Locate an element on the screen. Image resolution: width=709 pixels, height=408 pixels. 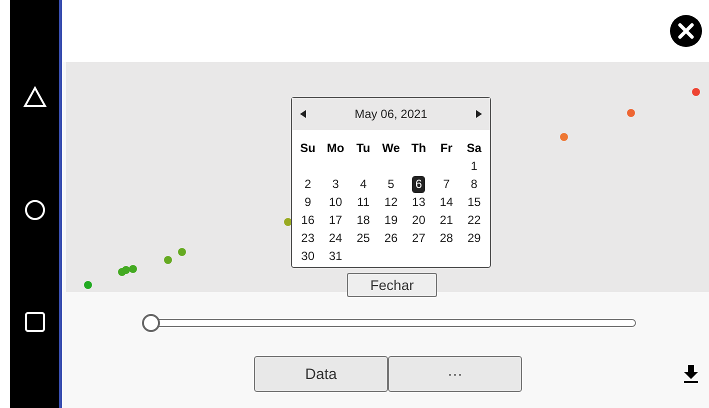
calendar-day: 19 is located at coordinates (391, 220).